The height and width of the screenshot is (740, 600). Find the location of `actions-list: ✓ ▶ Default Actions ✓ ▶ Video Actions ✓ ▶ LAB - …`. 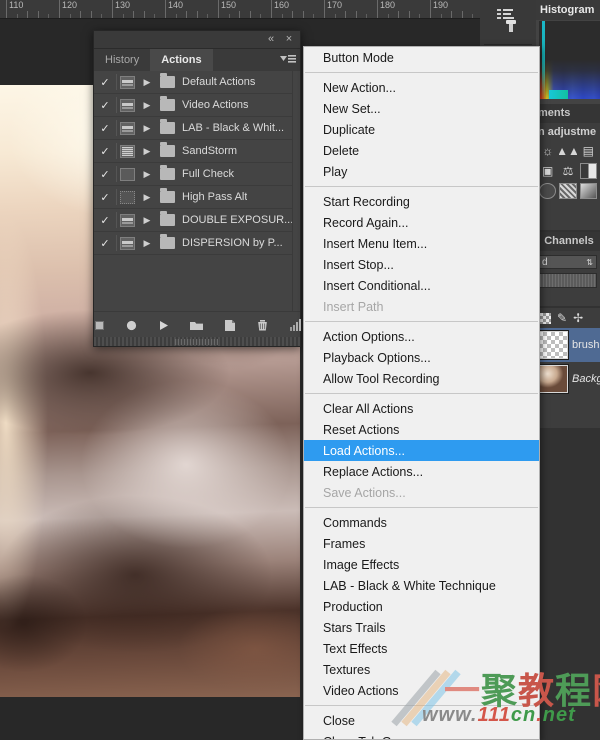

actions-list: ✓ ▶ Default Actions ✓ ▶ Video Actions ✓ ▶ LAB - … is located at coordinates (197, 191).